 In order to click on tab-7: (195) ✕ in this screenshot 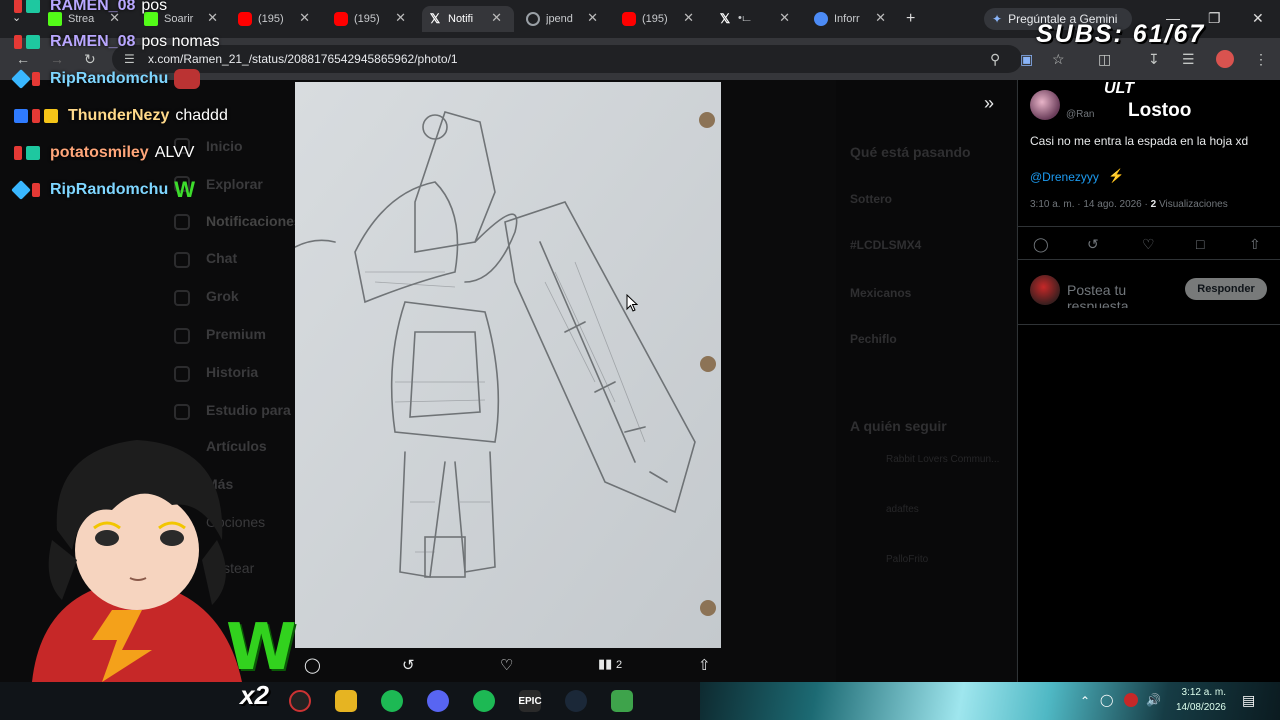, I will do `click(663, 19)`.